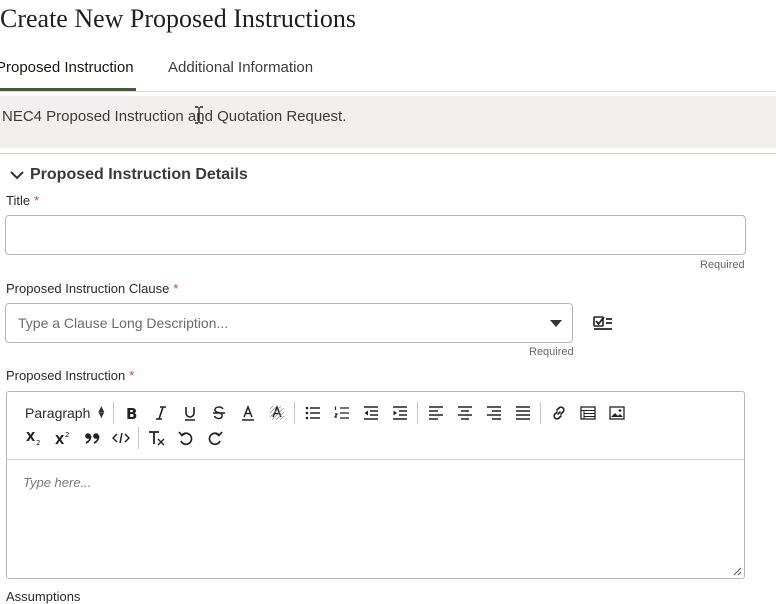 The image size is (776, 604). What do you see at coordinates (101, 412) in the screenshot?
I see `updown-arrows-icon: ▲ ▼` at bounding box center [101, 412].